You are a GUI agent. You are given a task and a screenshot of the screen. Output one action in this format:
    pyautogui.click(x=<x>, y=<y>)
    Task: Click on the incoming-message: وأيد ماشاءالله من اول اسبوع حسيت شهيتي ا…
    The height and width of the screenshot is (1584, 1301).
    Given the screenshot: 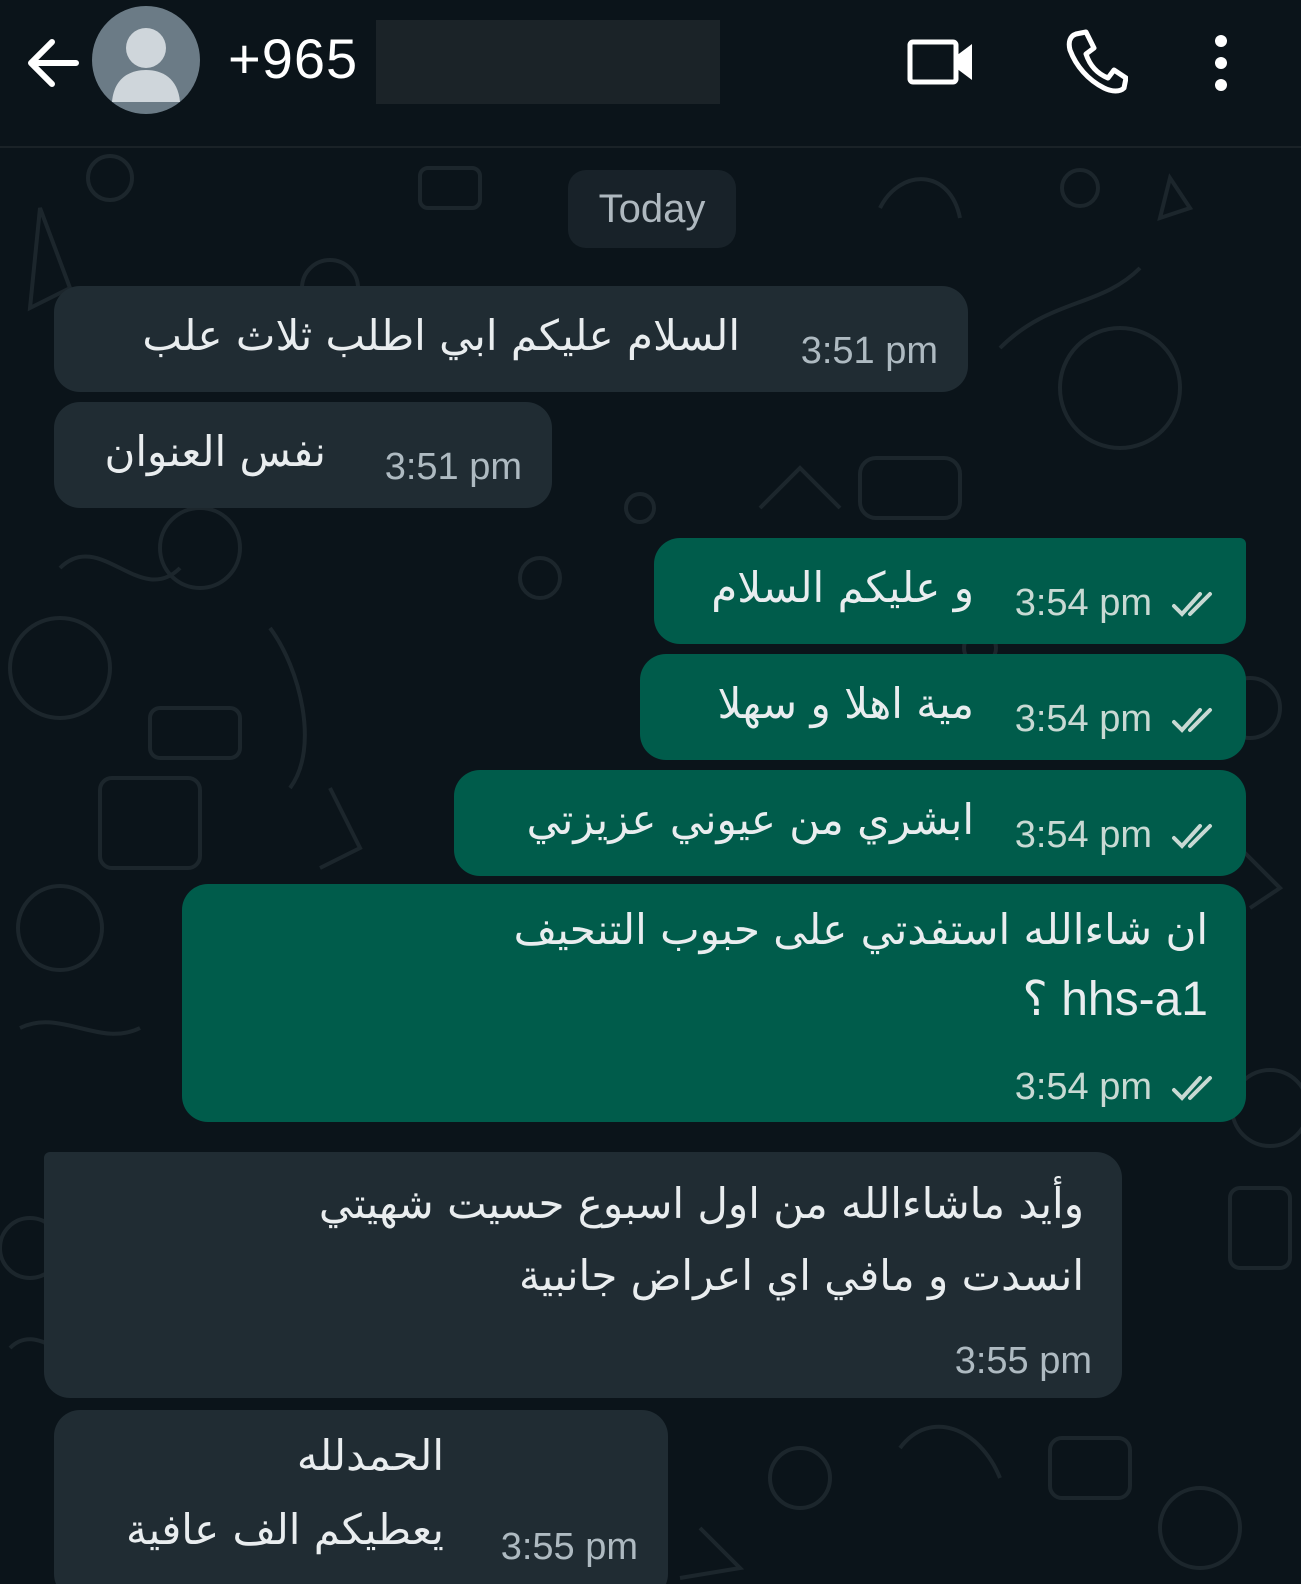 What is the action you would take?
    pyautogui.click(x=583, y=1275)
    